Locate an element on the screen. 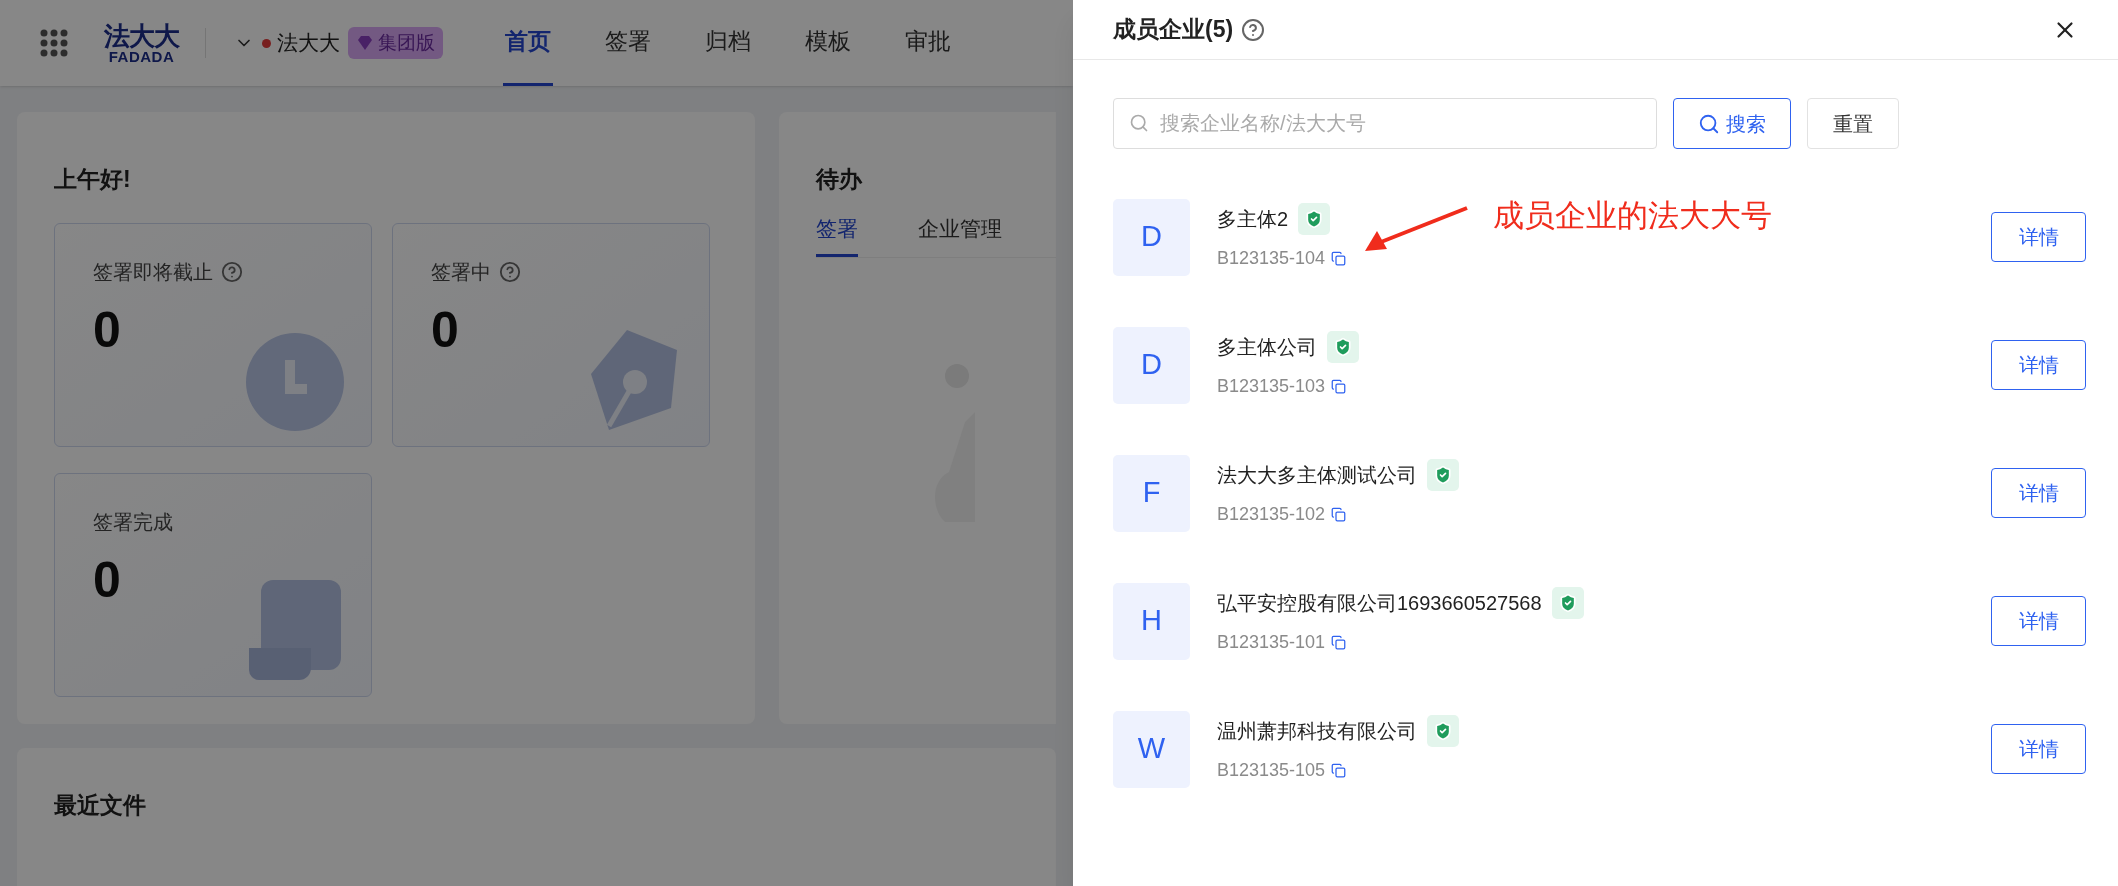  org-name: 法大大 is located at coordinates (308, 43).